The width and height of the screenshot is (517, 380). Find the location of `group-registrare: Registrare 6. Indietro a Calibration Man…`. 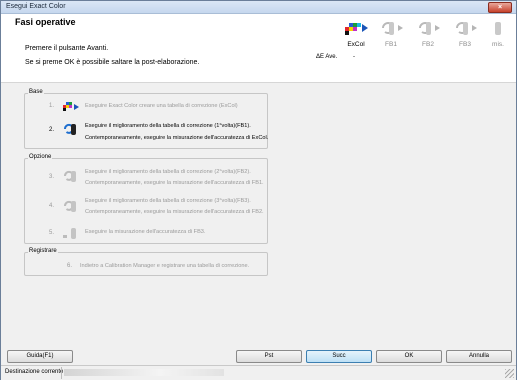

group-registrare: Registrare 6. Indietro a Calibration Man… is located at coordinates (146, 262).